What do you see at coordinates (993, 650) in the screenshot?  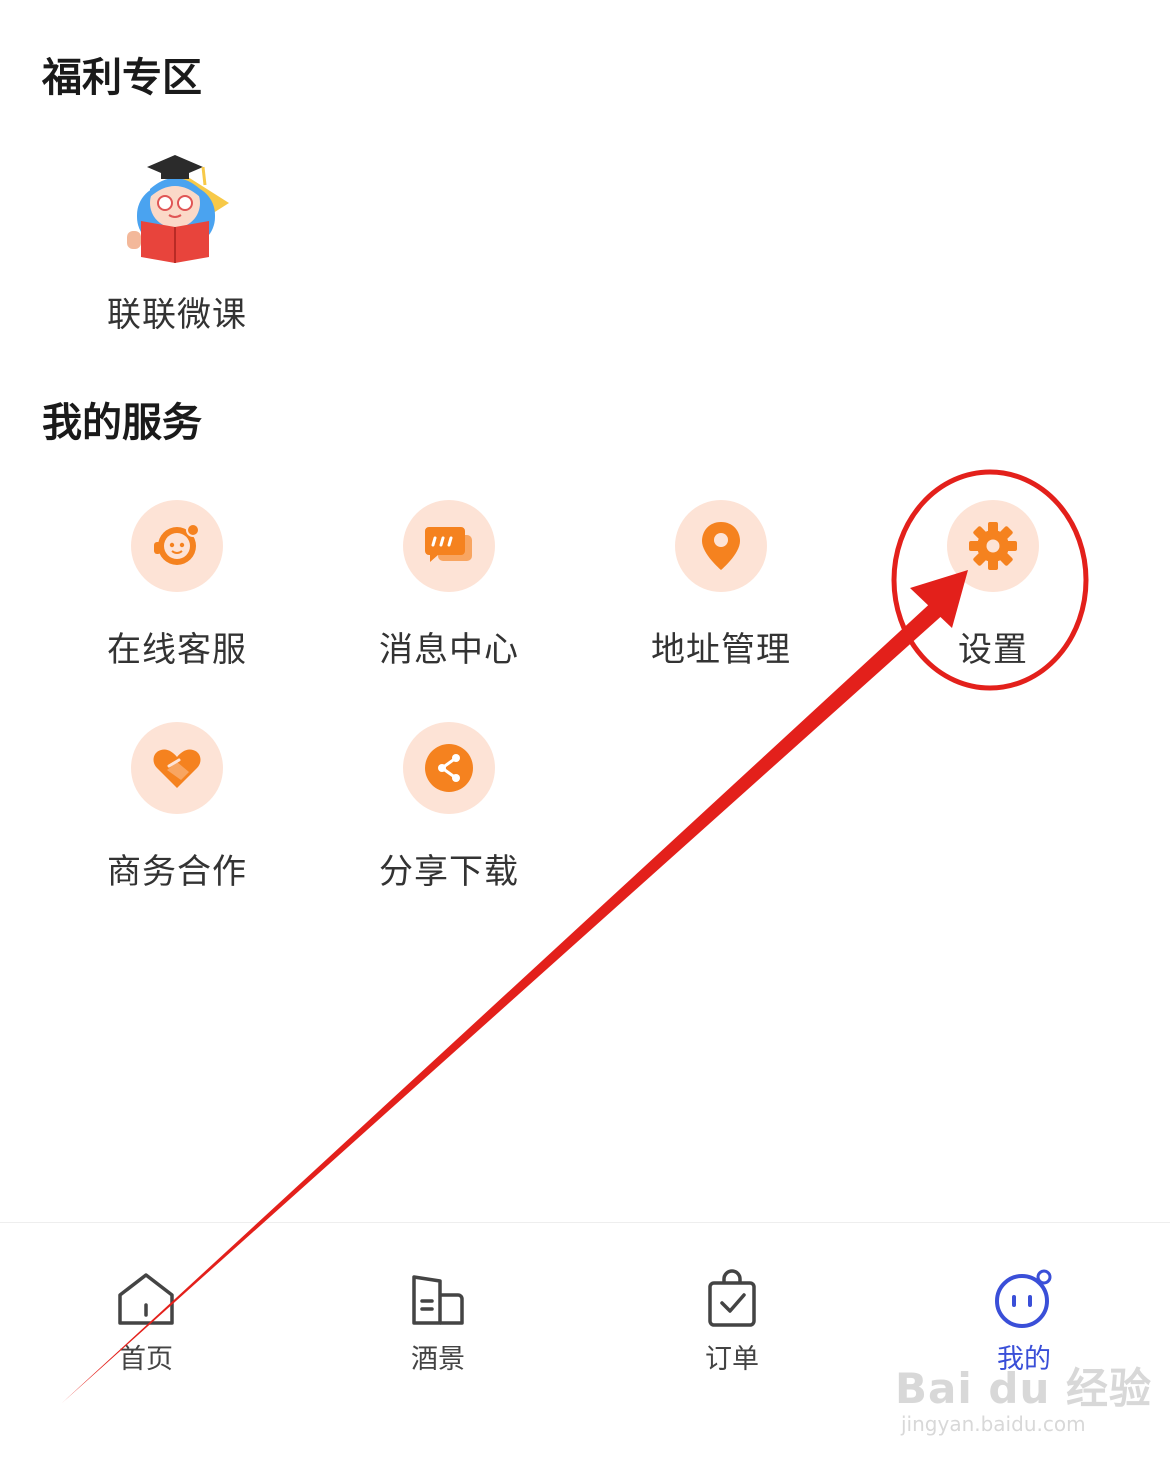 I see `service-item-label: 设置` at bounding box center [993, 650].